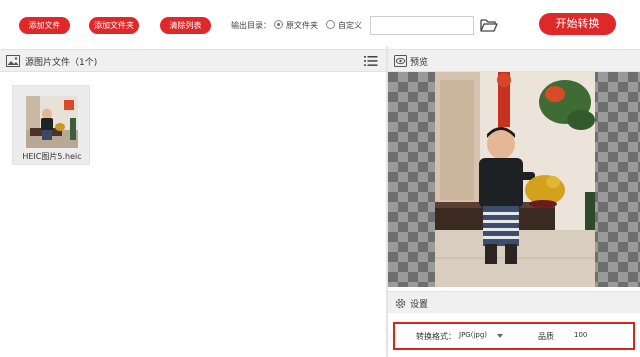 Image resolution: width=640 pixels, height=357 pixels. What do you see at coordinates (419, 63) in the screenshot?
I see `preview-title: 预览` at bounding box center [419, 63].